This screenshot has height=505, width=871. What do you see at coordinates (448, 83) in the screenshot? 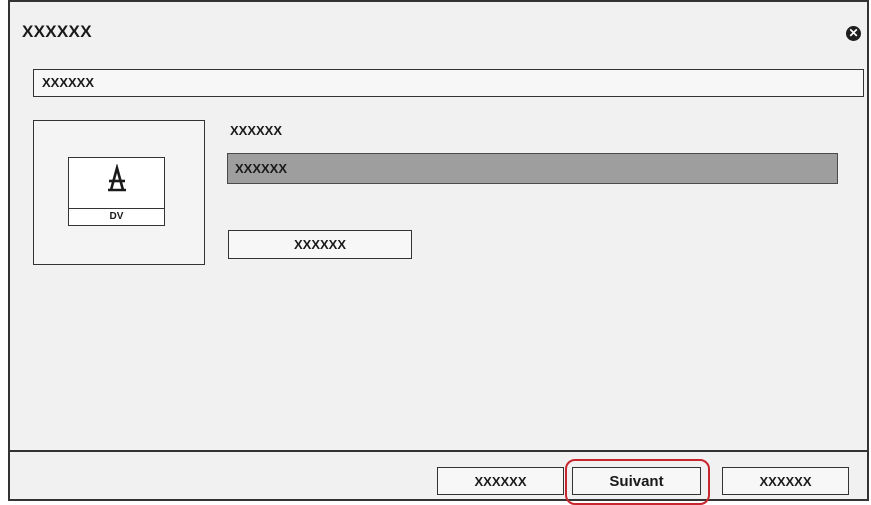
I see `top-text-field: XXXXXX` at bounding box center [448, 83].